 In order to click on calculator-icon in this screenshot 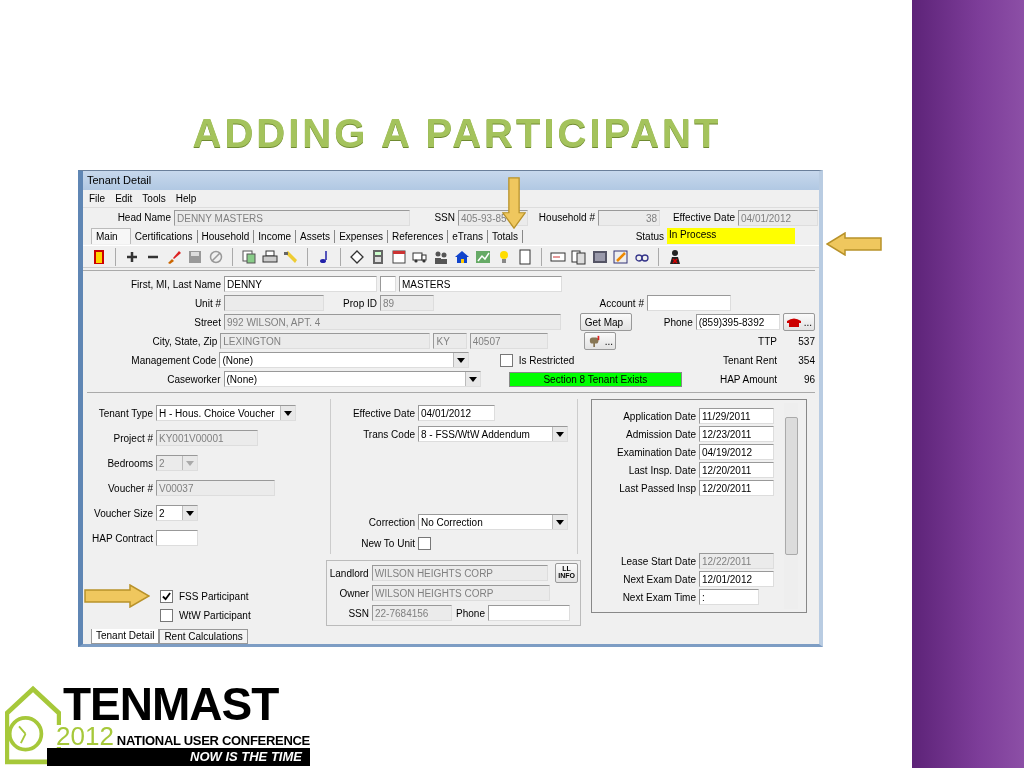, I will do `click(378, 256)`.